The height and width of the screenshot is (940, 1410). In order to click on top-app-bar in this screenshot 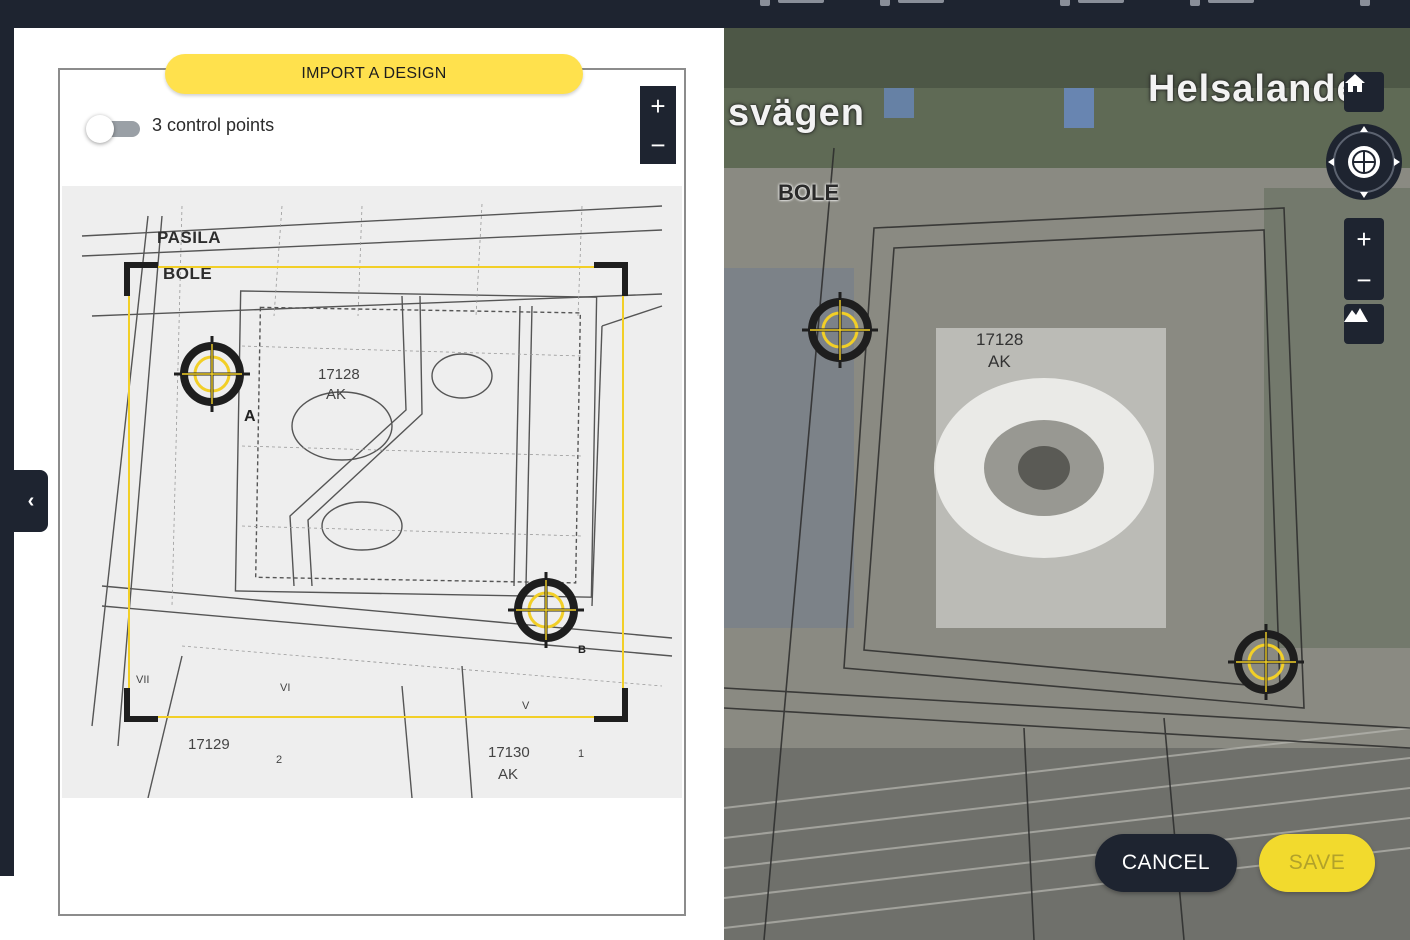, I will do `click(705, 14)`.